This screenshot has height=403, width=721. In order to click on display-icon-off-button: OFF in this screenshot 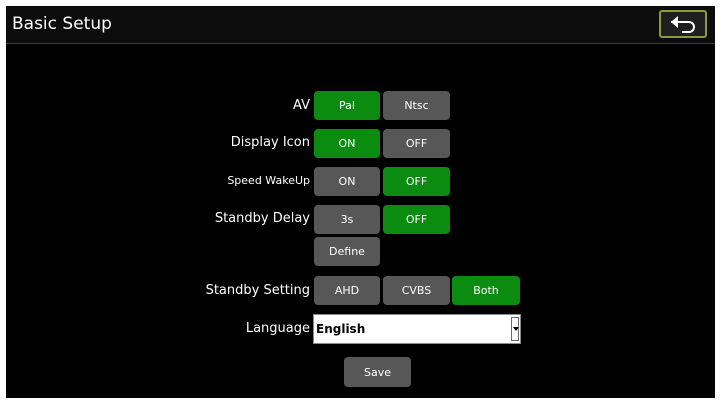, I will do `click(416, 143)`.